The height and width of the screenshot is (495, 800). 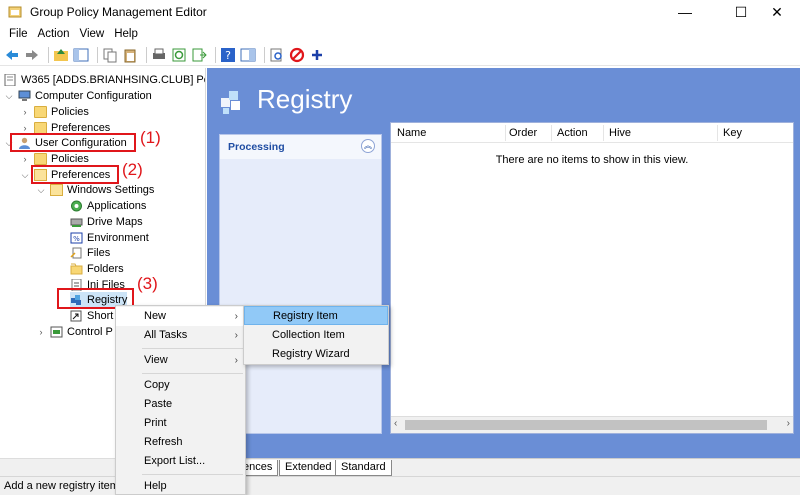 I want to click on list-horizontal-scrollbar: ‹ ›, so click(x=592, y=424).